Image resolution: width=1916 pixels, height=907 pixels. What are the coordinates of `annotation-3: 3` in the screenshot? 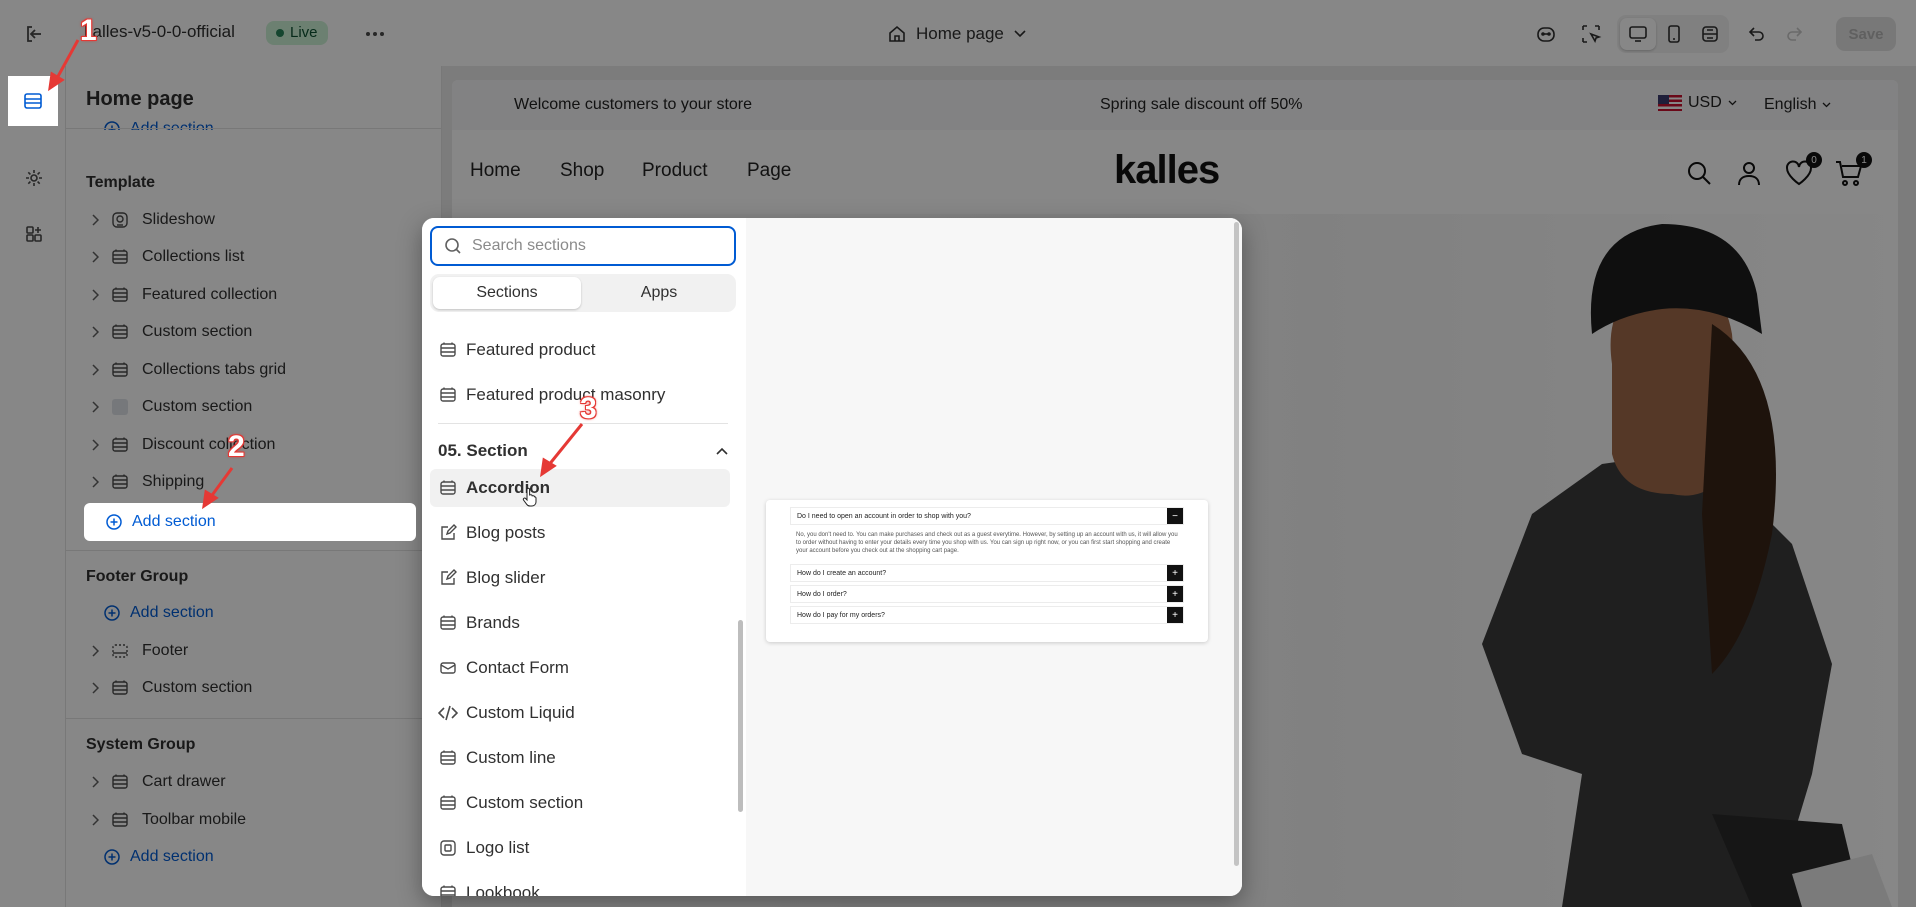 It's located at (588, 408).